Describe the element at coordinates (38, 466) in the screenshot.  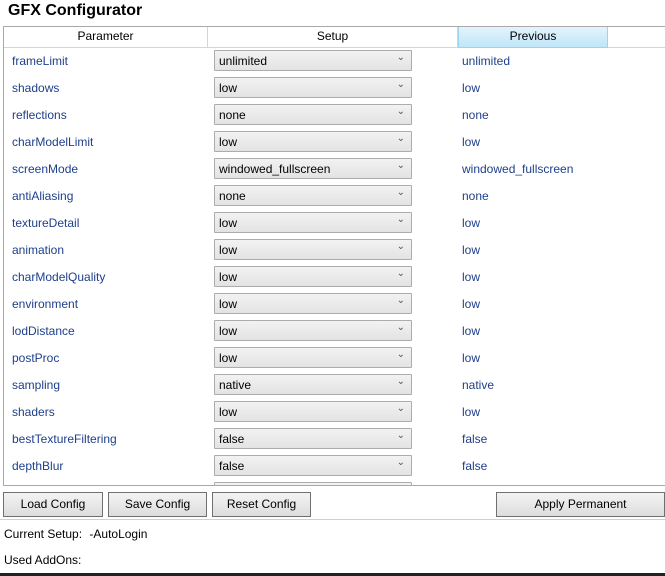
I see `parameter-name: depthBlur` at that location.